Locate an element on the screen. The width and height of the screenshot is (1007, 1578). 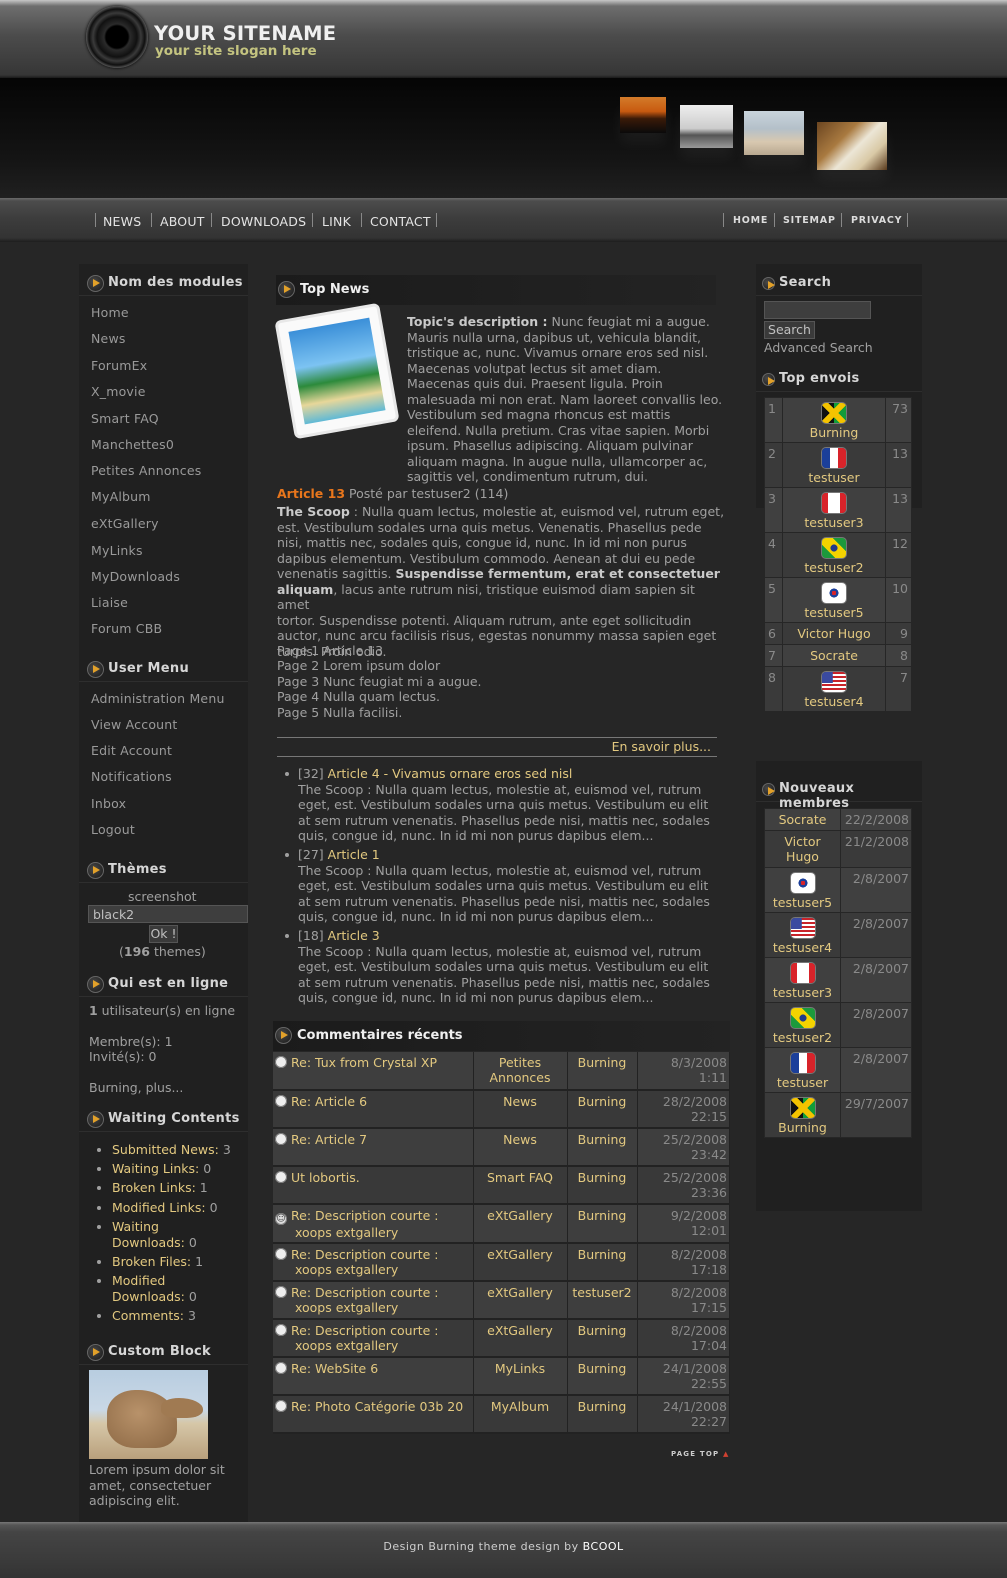
menu-item-notifications: Notifications is located at coordinates (131, 776).